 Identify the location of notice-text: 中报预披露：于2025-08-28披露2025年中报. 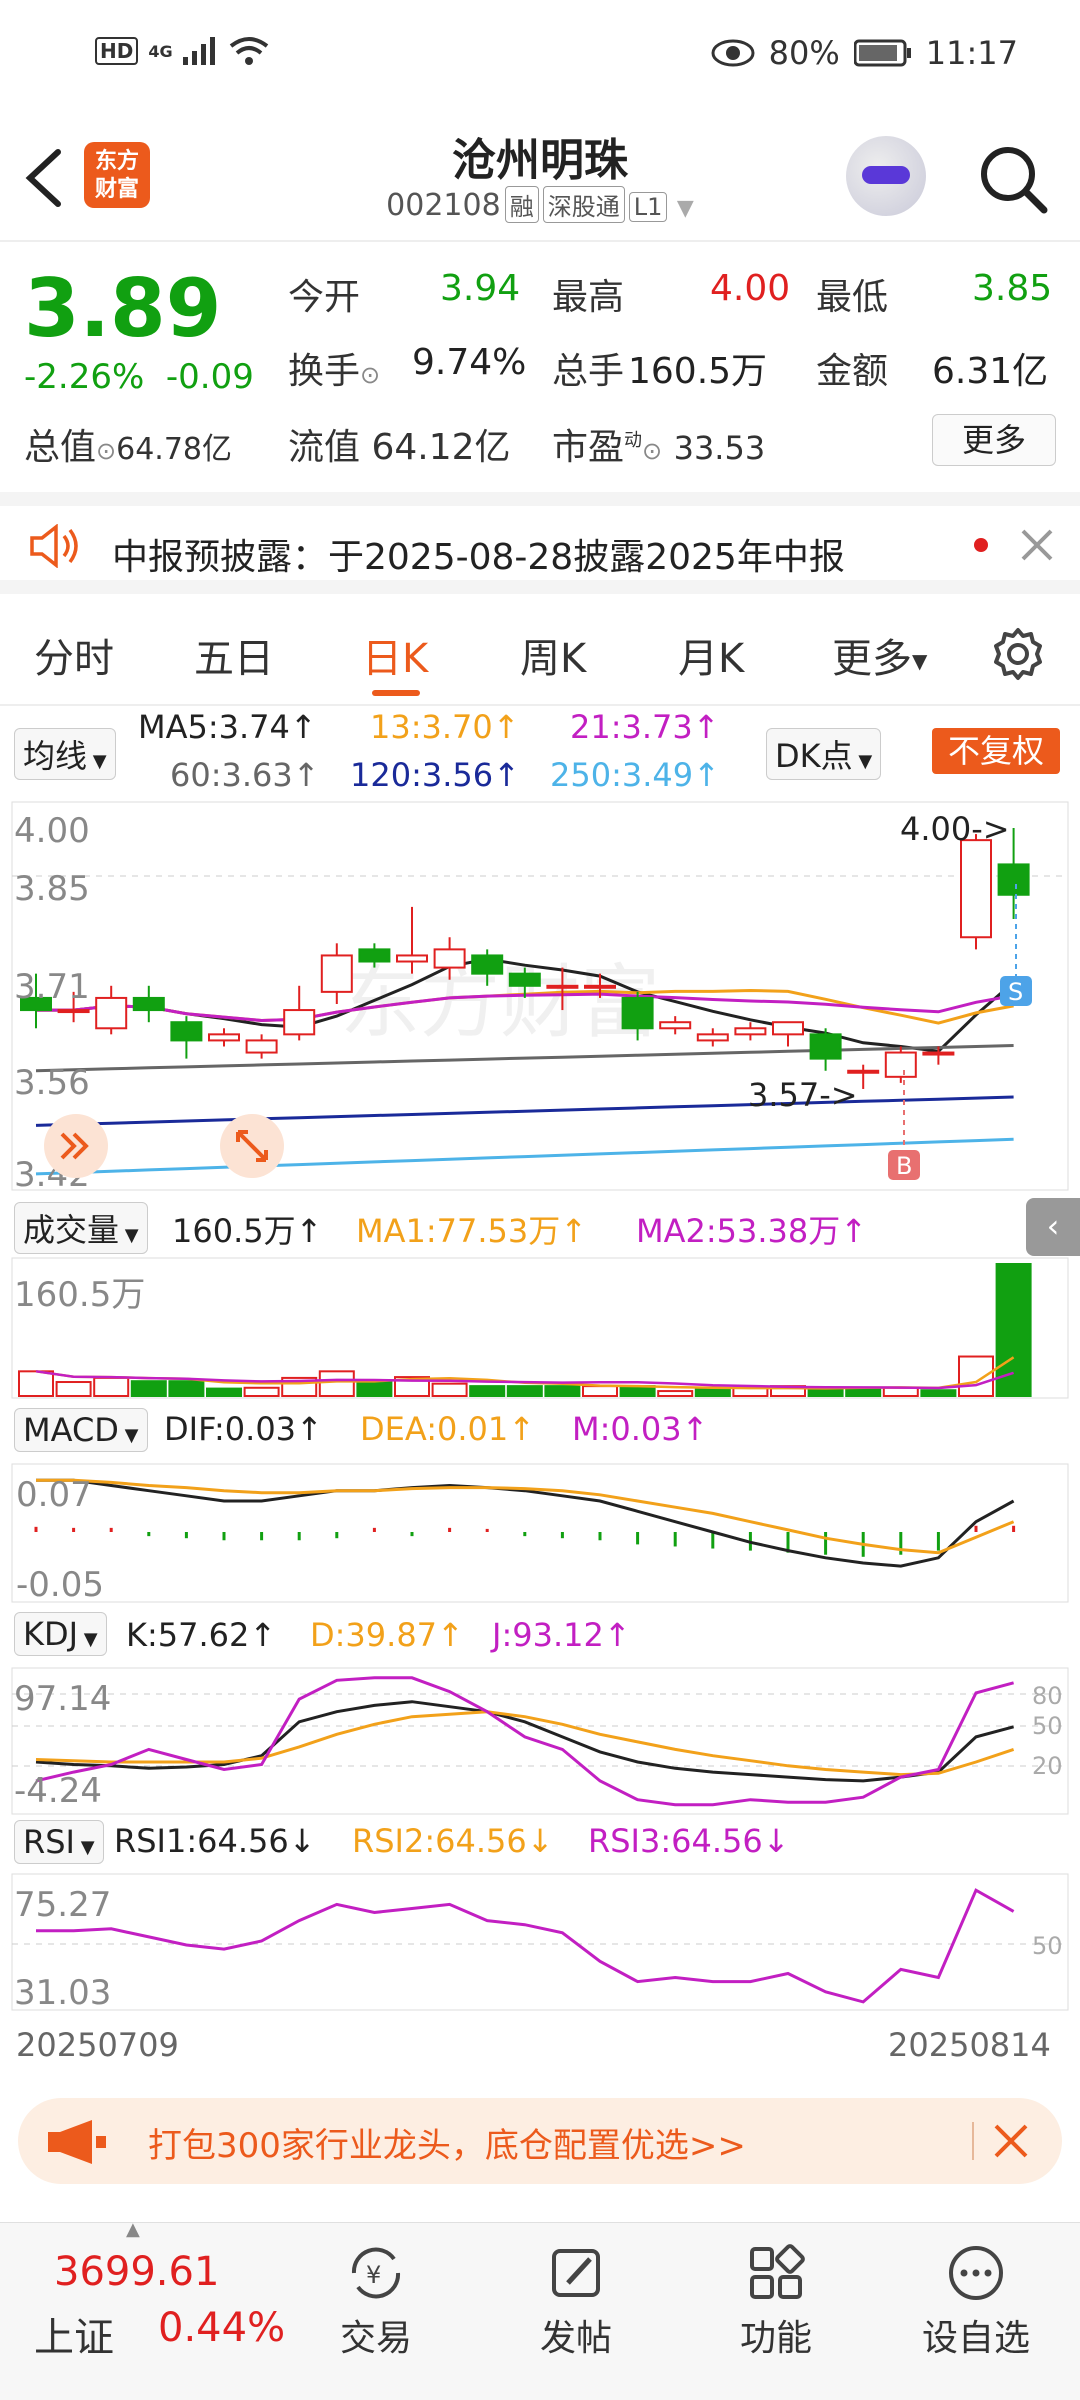
(478, 557).